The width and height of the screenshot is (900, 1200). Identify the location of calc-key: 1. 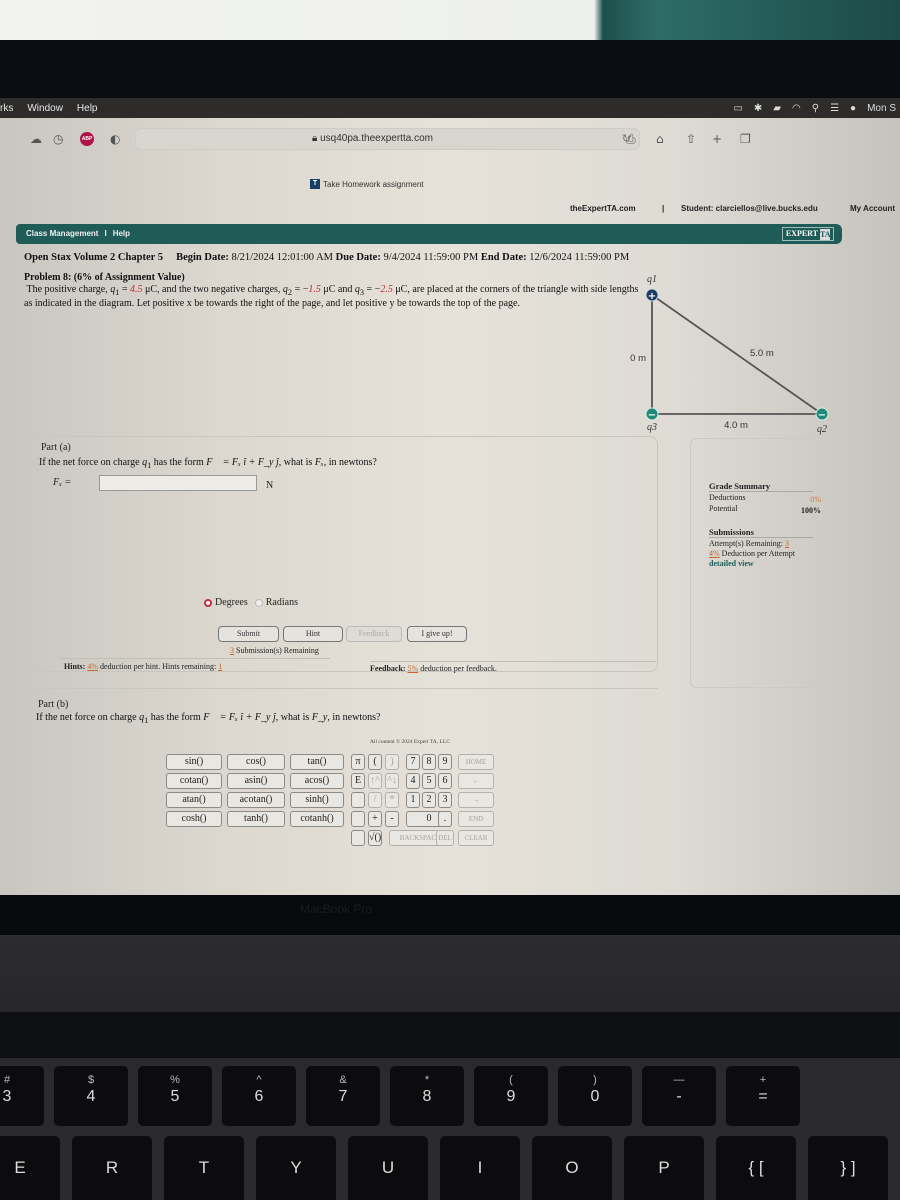
(413, 800).